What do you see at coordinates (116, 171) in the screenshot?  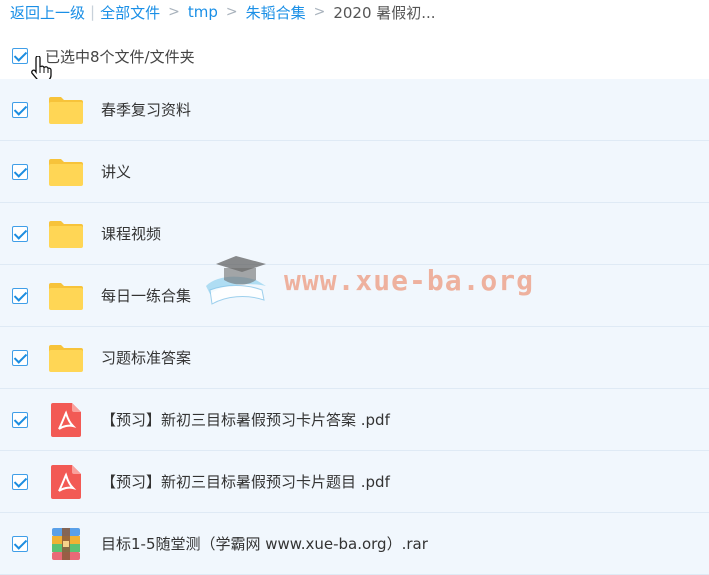 I see `file-name: 讲义` at bounding box center [116, 171].